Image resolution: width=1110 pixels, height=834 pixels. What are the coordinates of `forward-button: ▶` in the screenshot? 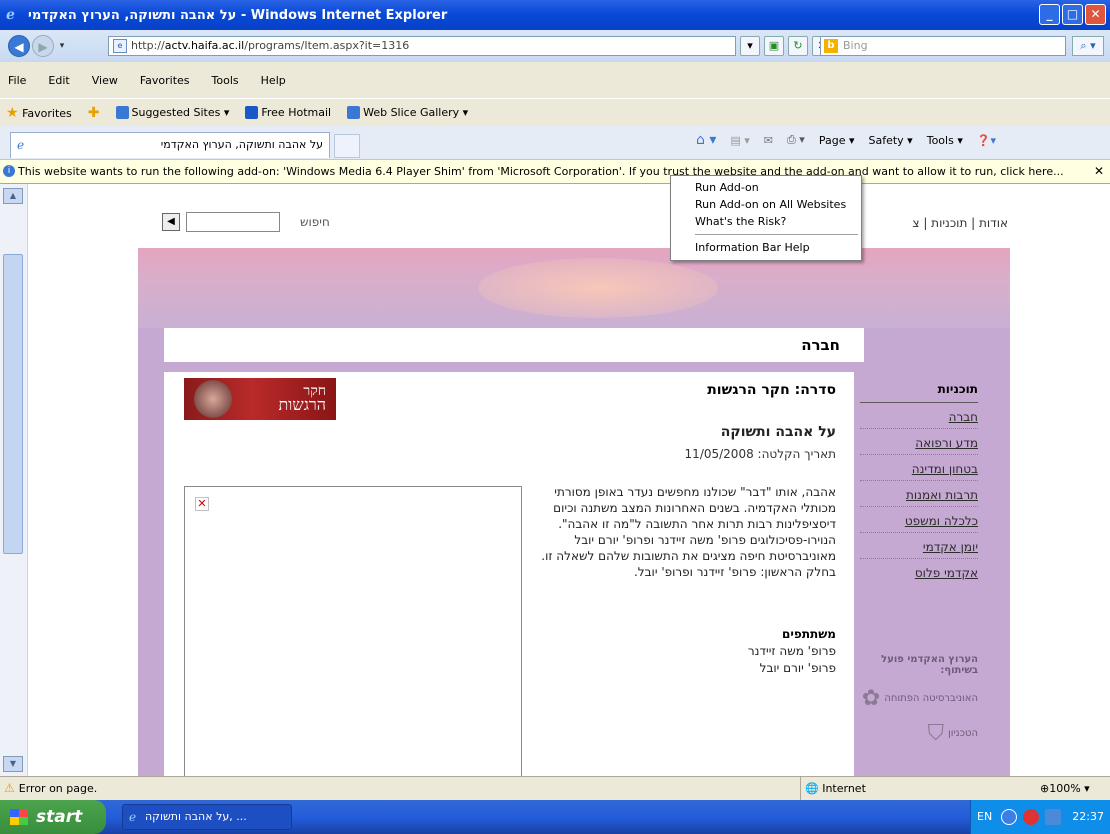 It's located at (43, 46).